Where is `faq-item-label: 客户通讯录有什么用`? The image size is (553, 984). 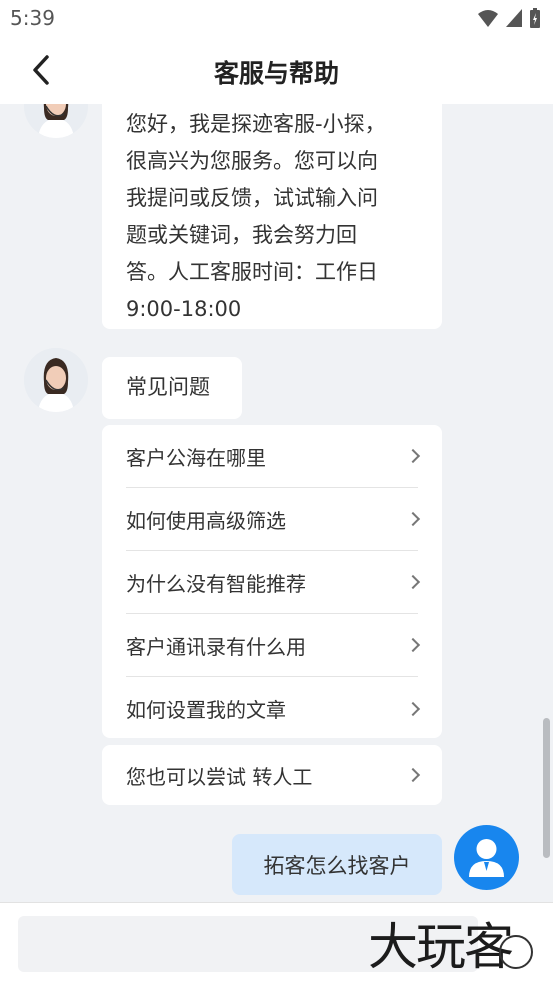 faq-item-label: 客户通讯录有什么用 is located at coordinates (216, 646).